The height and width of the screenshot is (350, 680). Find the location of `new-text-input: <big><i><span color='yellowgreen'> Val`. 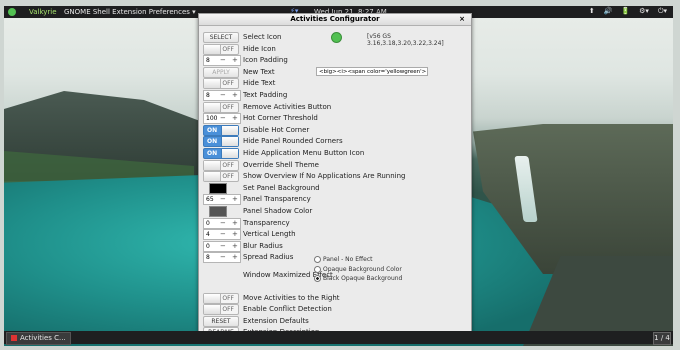

new-text-input: <big><i><span color='yellowgreen'> Val is located at coordinates (372, 71).